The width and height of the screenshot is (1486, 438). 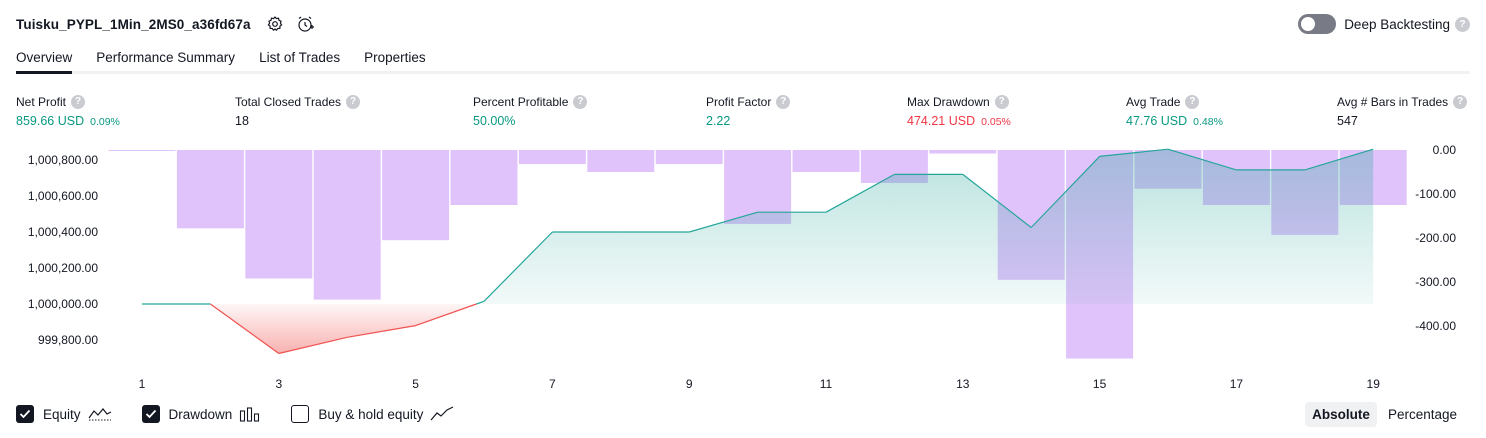 What do you see at coordinates (494, 121) in the screenshot?
I see `stat-value: 50.00%` at bounding box center [494, 121].